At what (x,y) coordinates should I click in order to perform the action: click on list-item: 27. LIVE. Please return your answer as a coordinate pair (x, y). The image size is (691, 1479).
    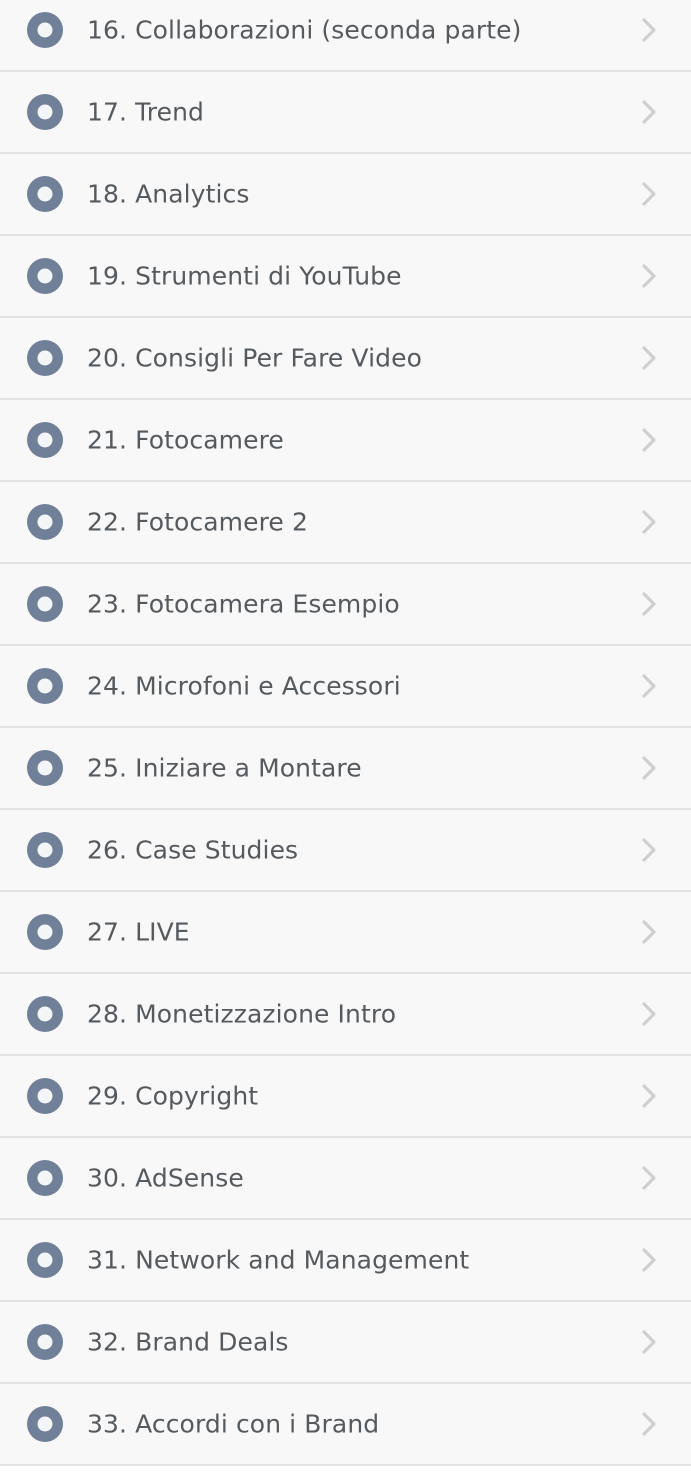
    Looking at the image, I should click on (345, 933).